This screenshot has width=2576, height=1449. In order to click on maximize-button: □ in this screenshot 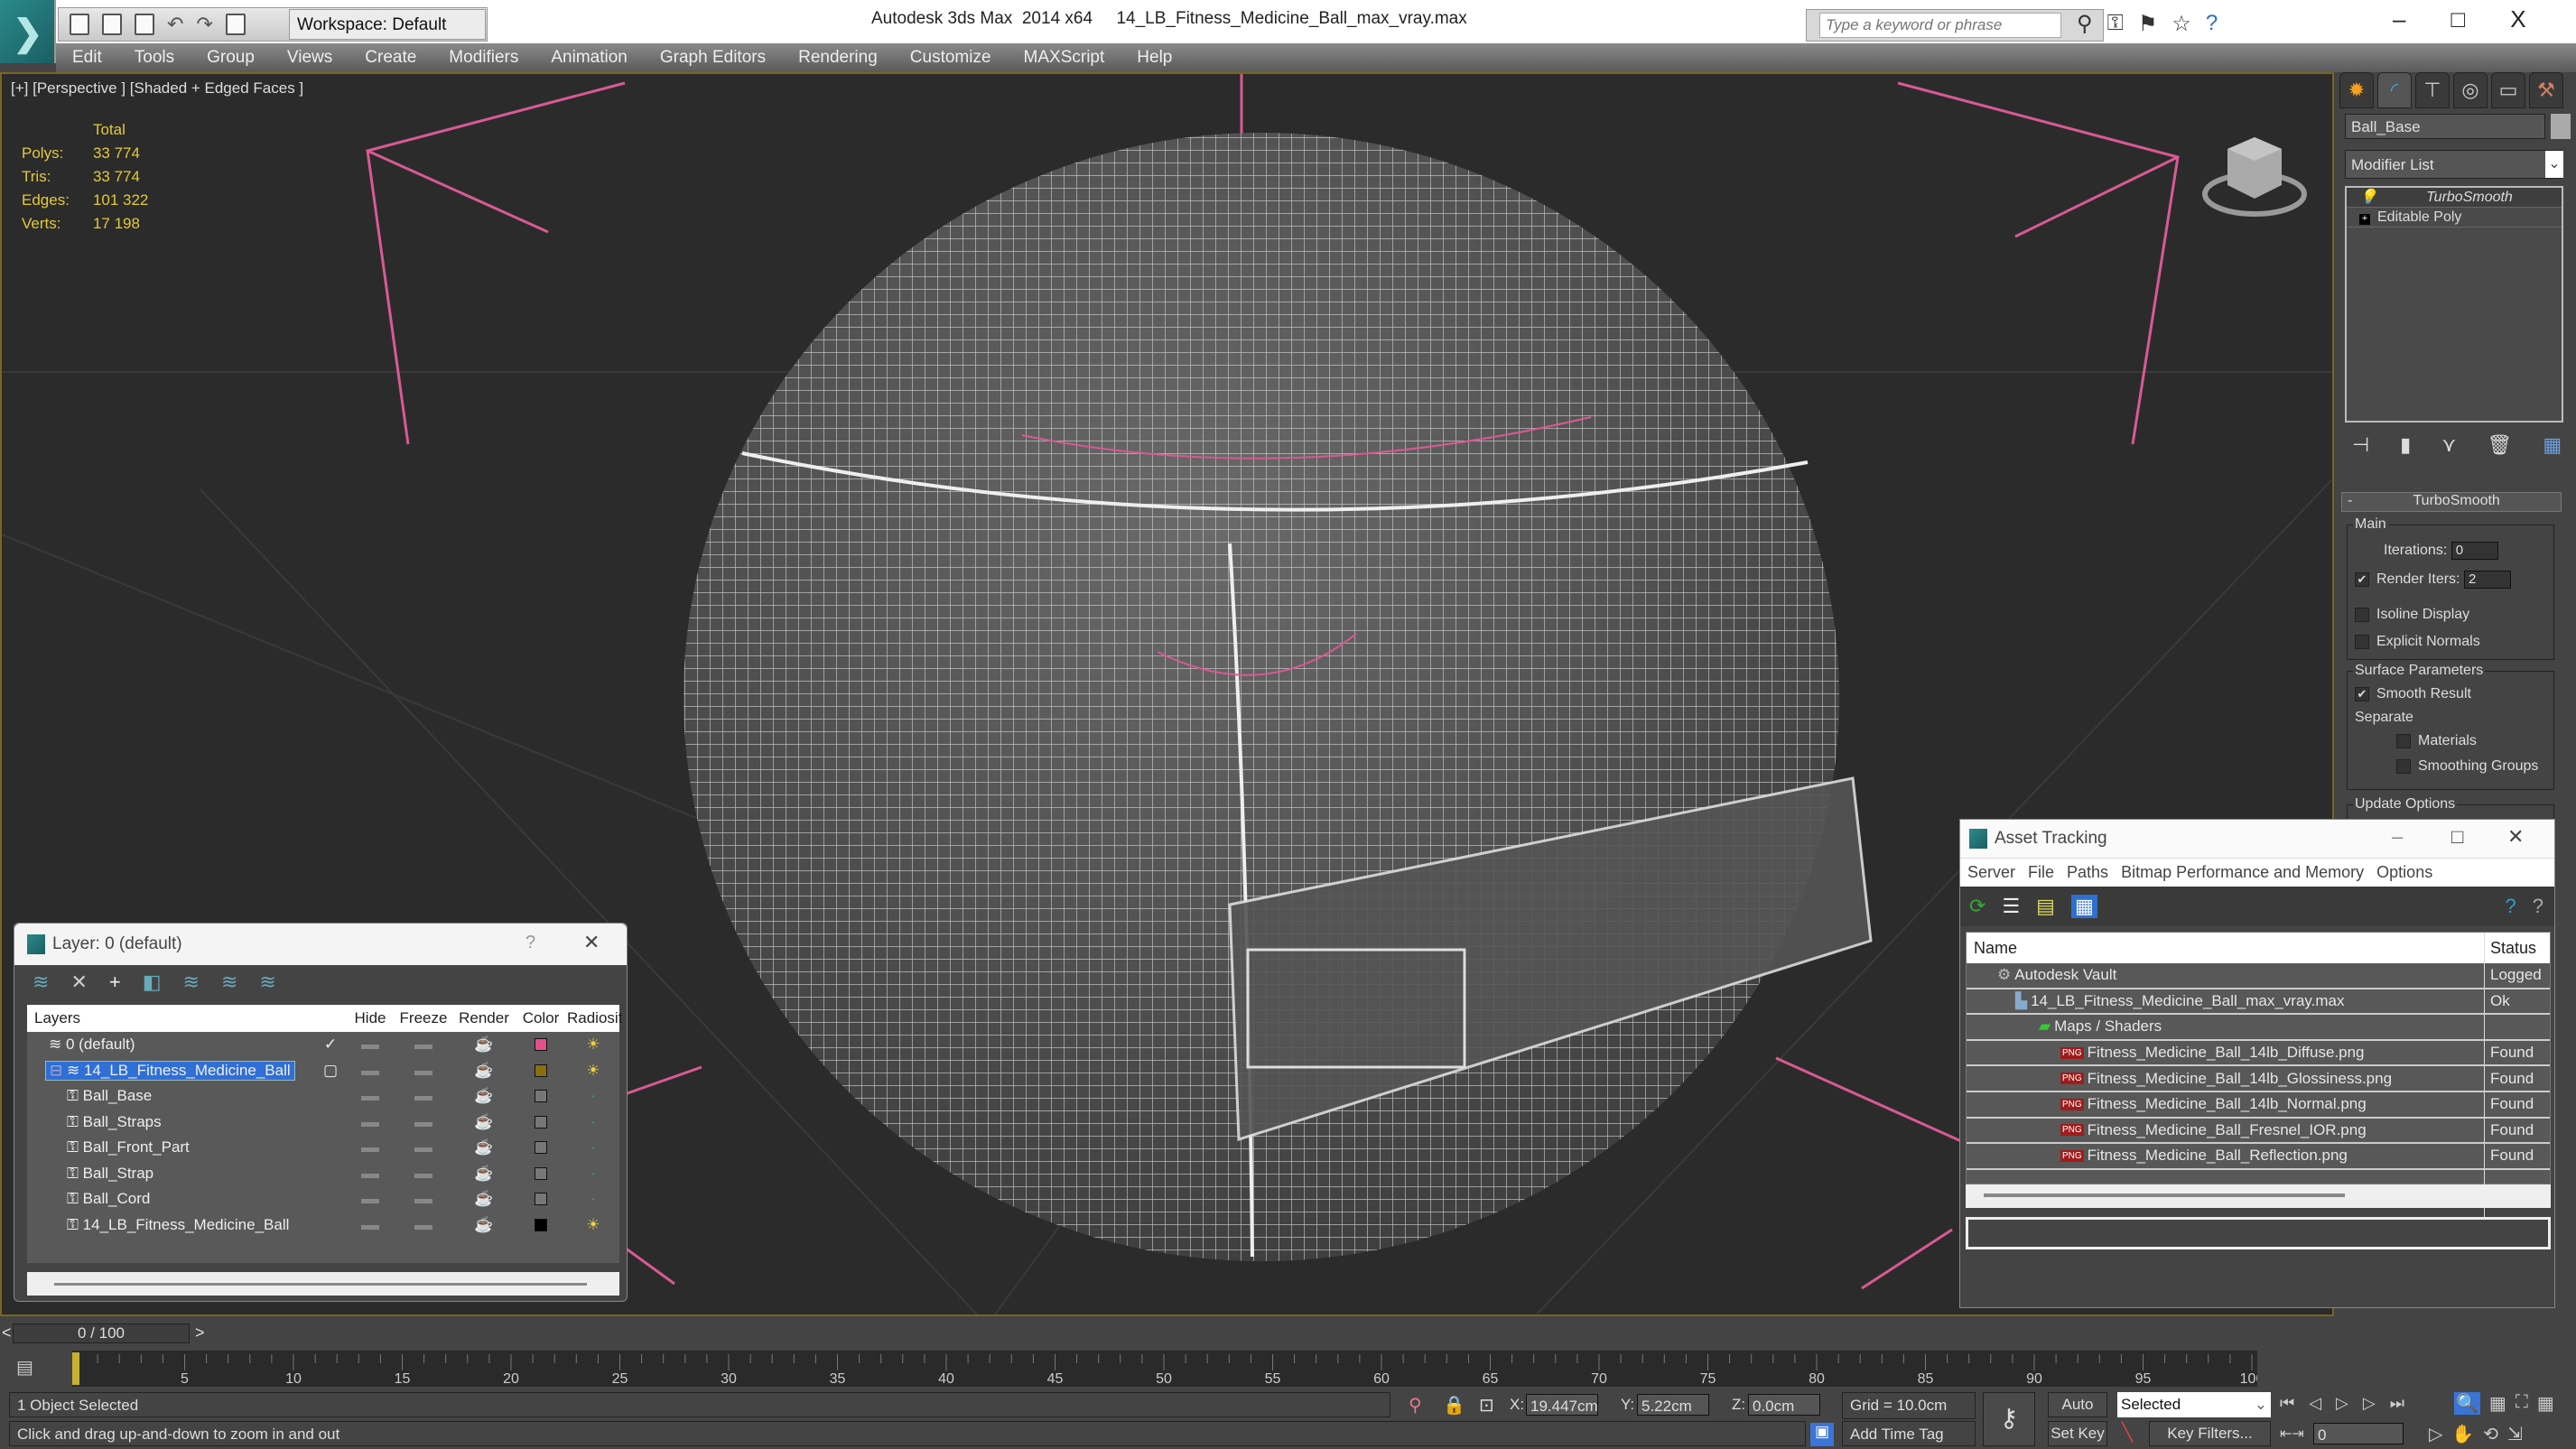, I will do `click(2457, 837)`.